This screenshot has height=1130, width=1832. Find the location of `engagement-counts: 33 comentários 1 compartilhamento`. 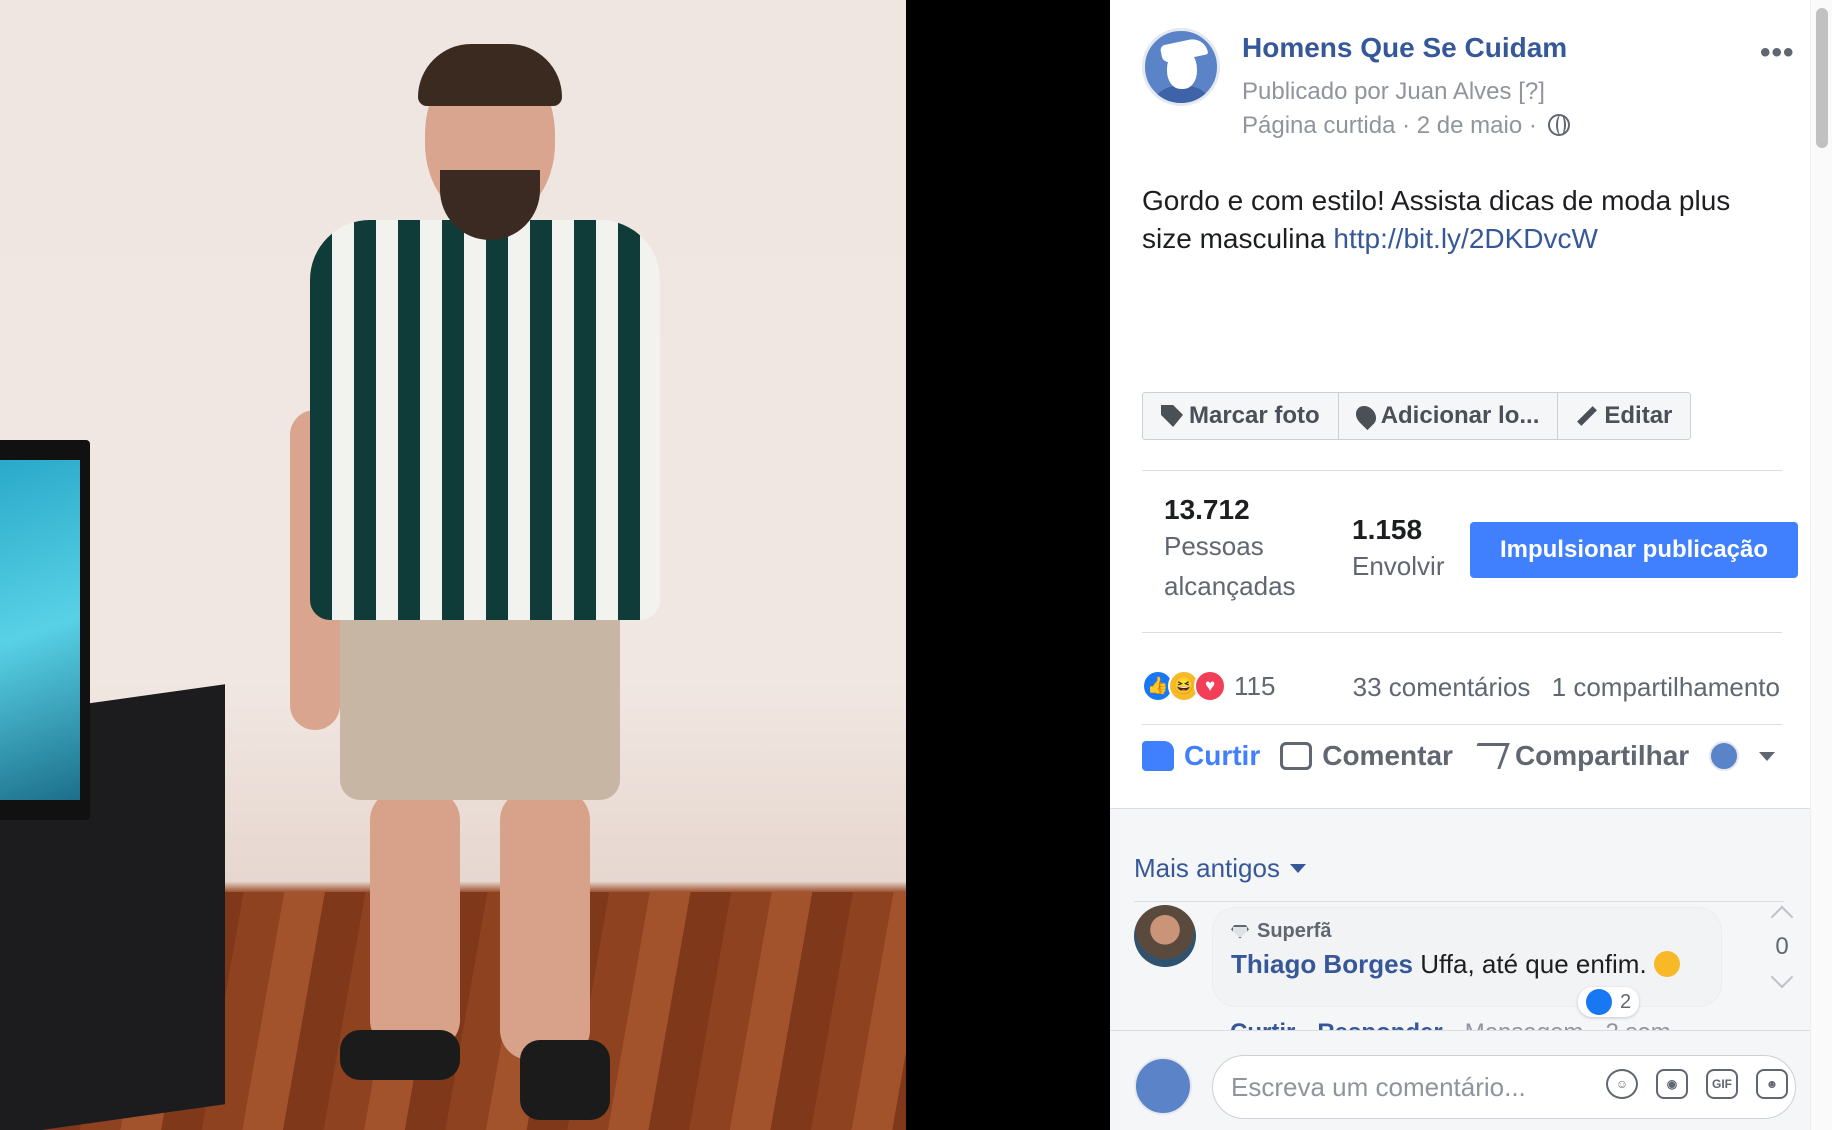

engagement-counts: 33 comentários 1 compartilhamento is located at coordinates (1566, 687).